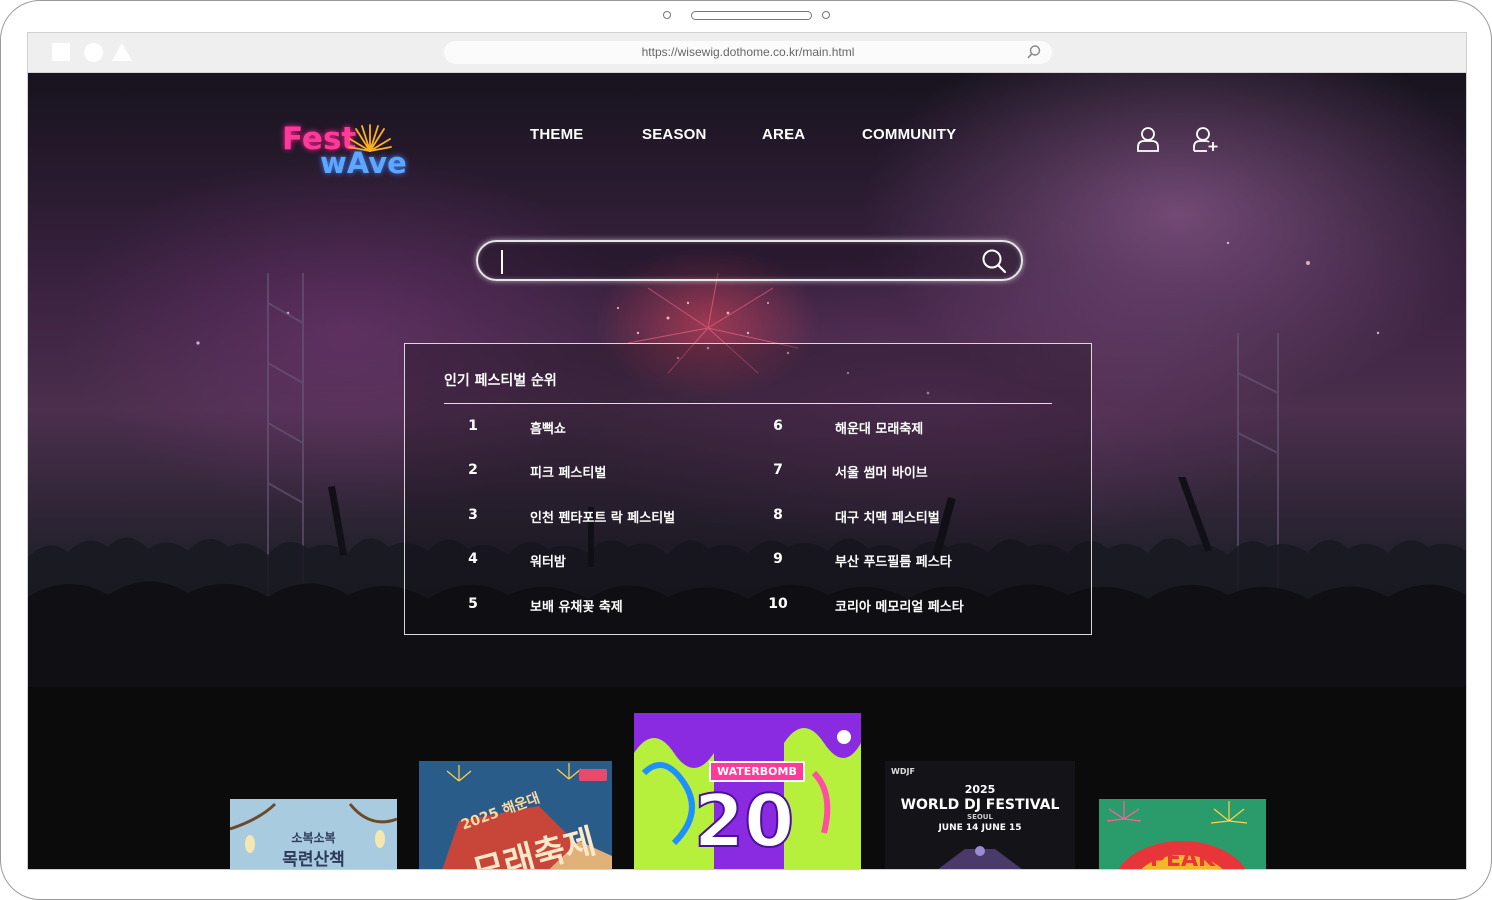  Describe the element at coordinates (778, 515) in the screenshot. I see `rank-number: 8` at that location.